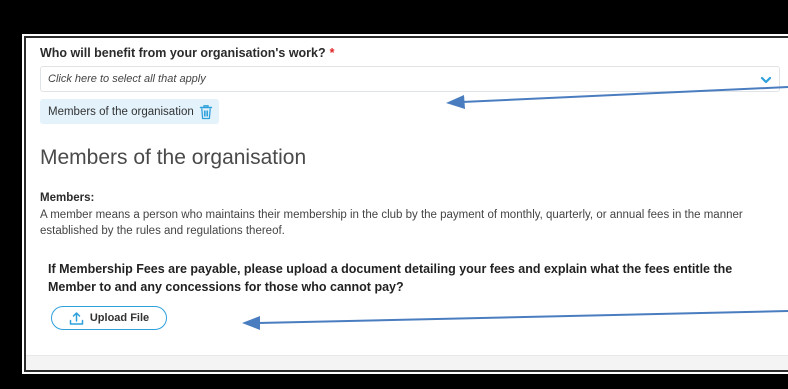 The height and width of the screenshot is (389, 788). Describe the element at coordinates (332, 53) in the screenshot. I see `required-marker: *` at that location.